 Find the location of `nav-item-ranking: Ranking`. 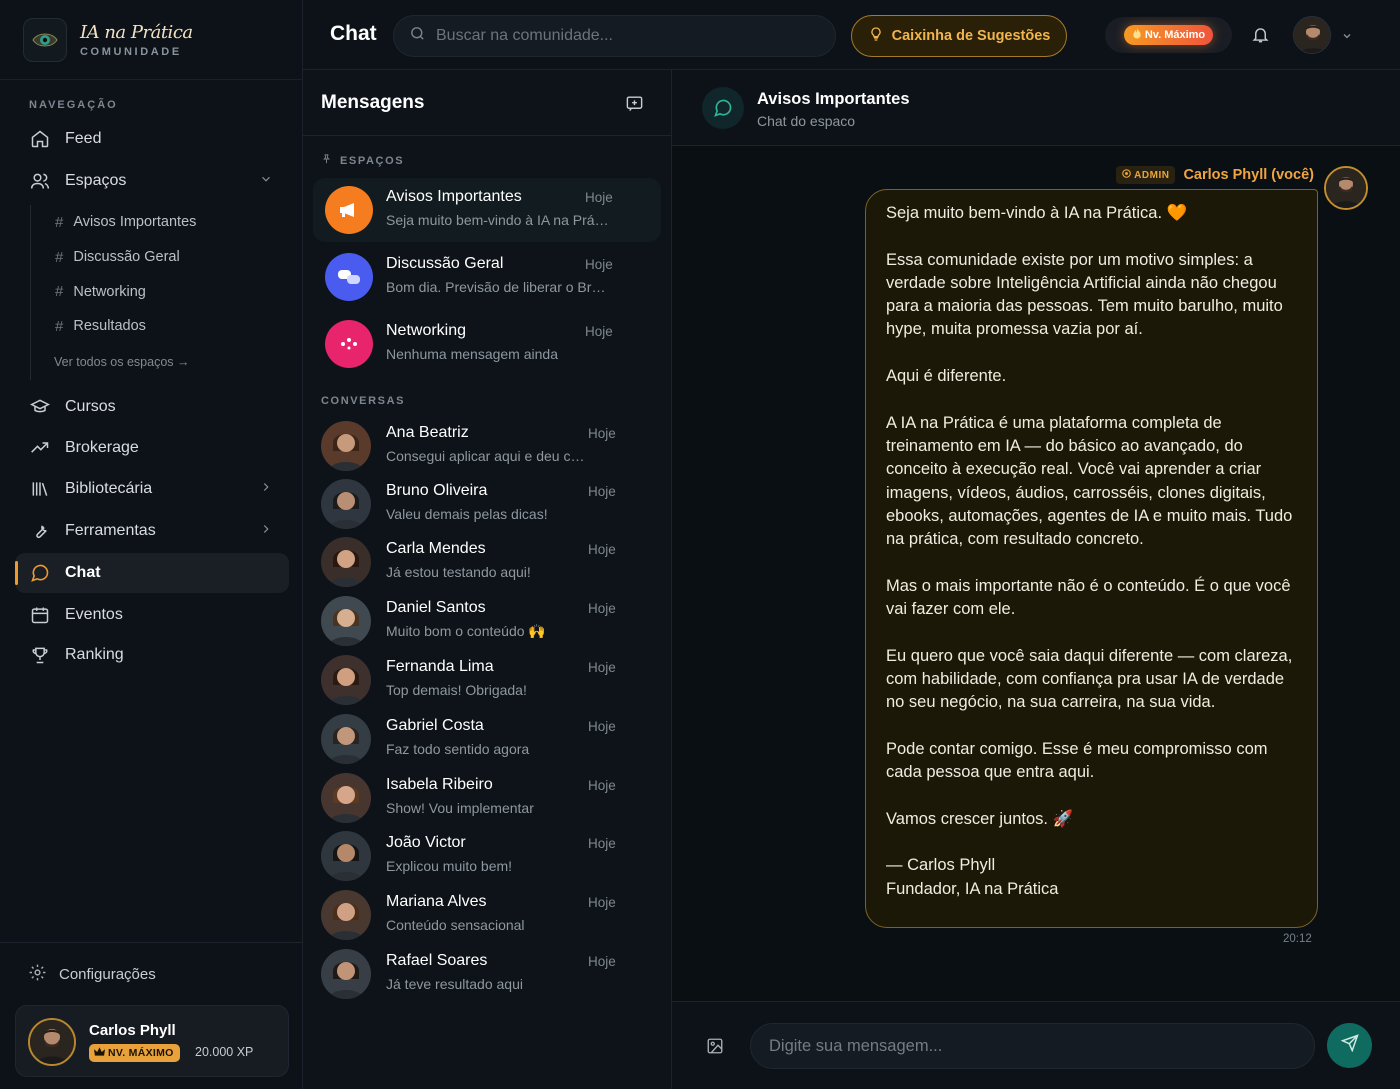

nav-item-ranking: Ranking is located at coordinates (152, 655).